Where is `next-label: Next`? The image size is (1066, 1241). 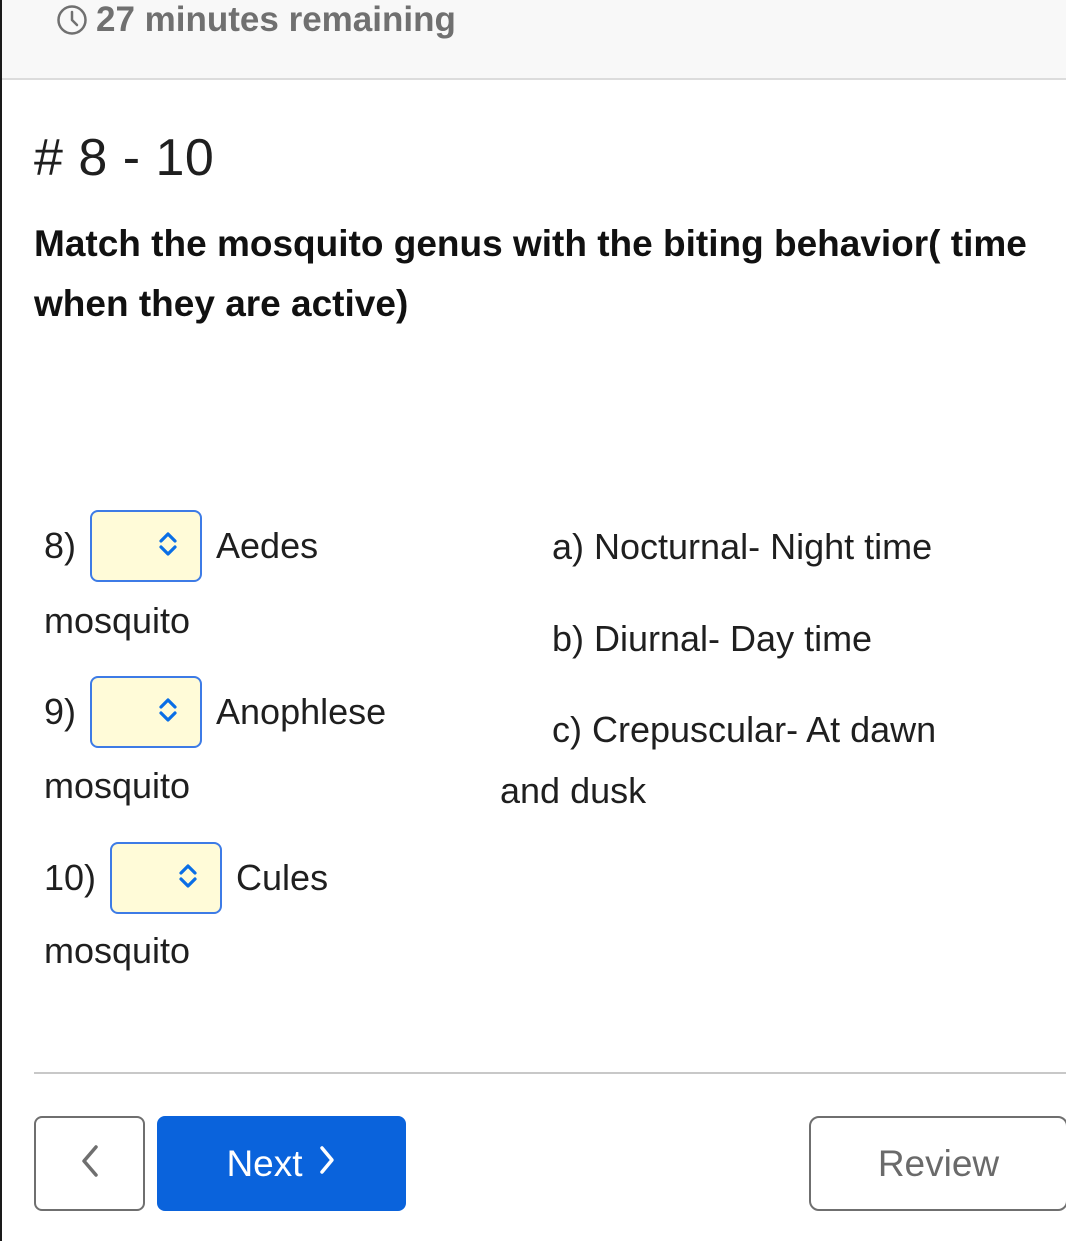 next-label: Next is located at coordinates (264, 1163).